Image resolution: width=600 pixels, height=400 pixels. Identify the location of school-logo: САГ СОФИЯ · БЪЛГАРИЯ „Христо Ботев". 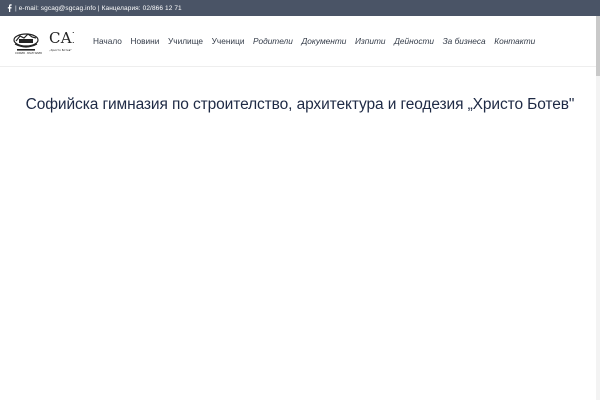
(47, 41).